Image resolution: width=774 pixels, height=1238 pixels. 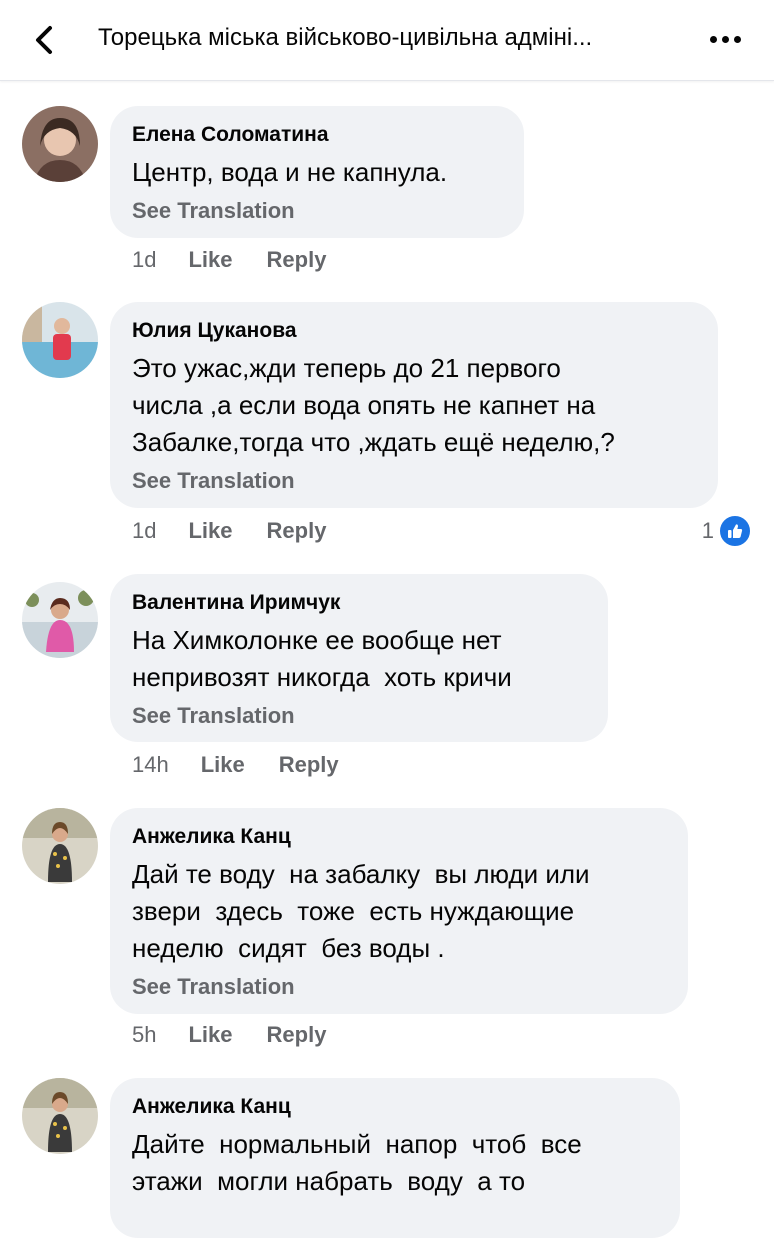 I want to click on comment-actions: 14h Like Reply, so click(x=235, y=765).